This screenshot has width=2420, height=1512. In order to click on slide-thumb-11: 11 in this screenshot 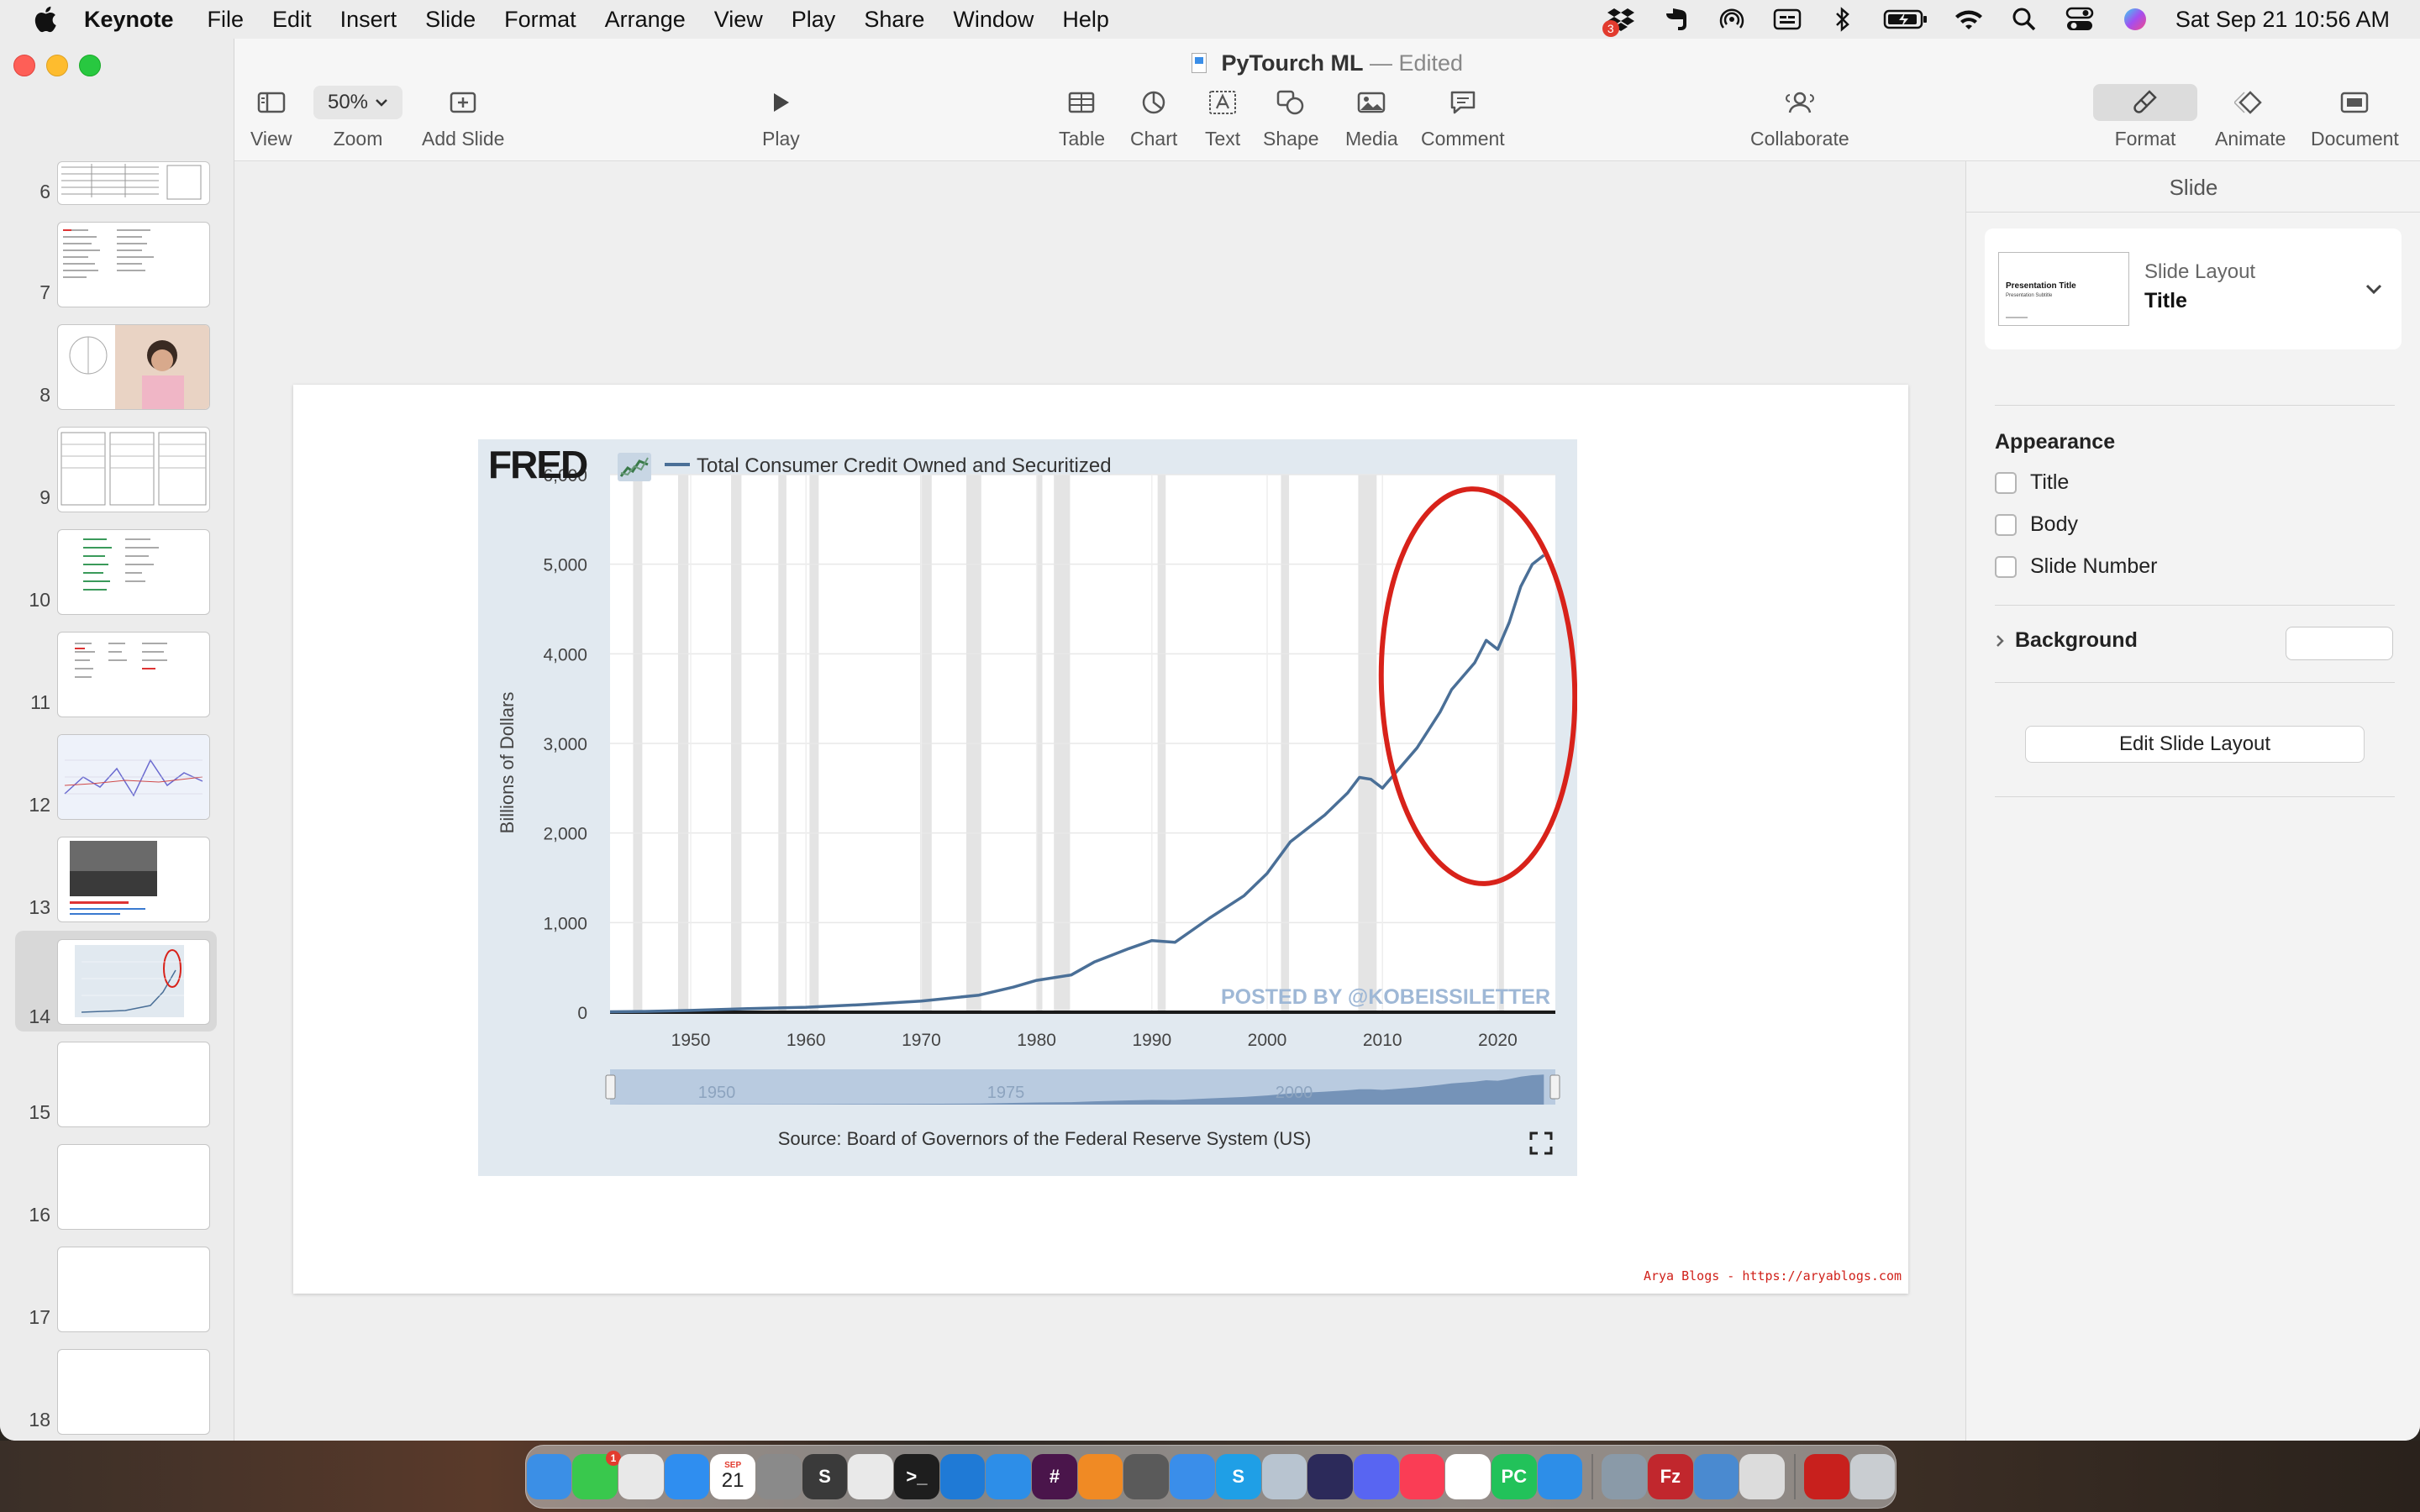, I will do `click(117, 671)`.